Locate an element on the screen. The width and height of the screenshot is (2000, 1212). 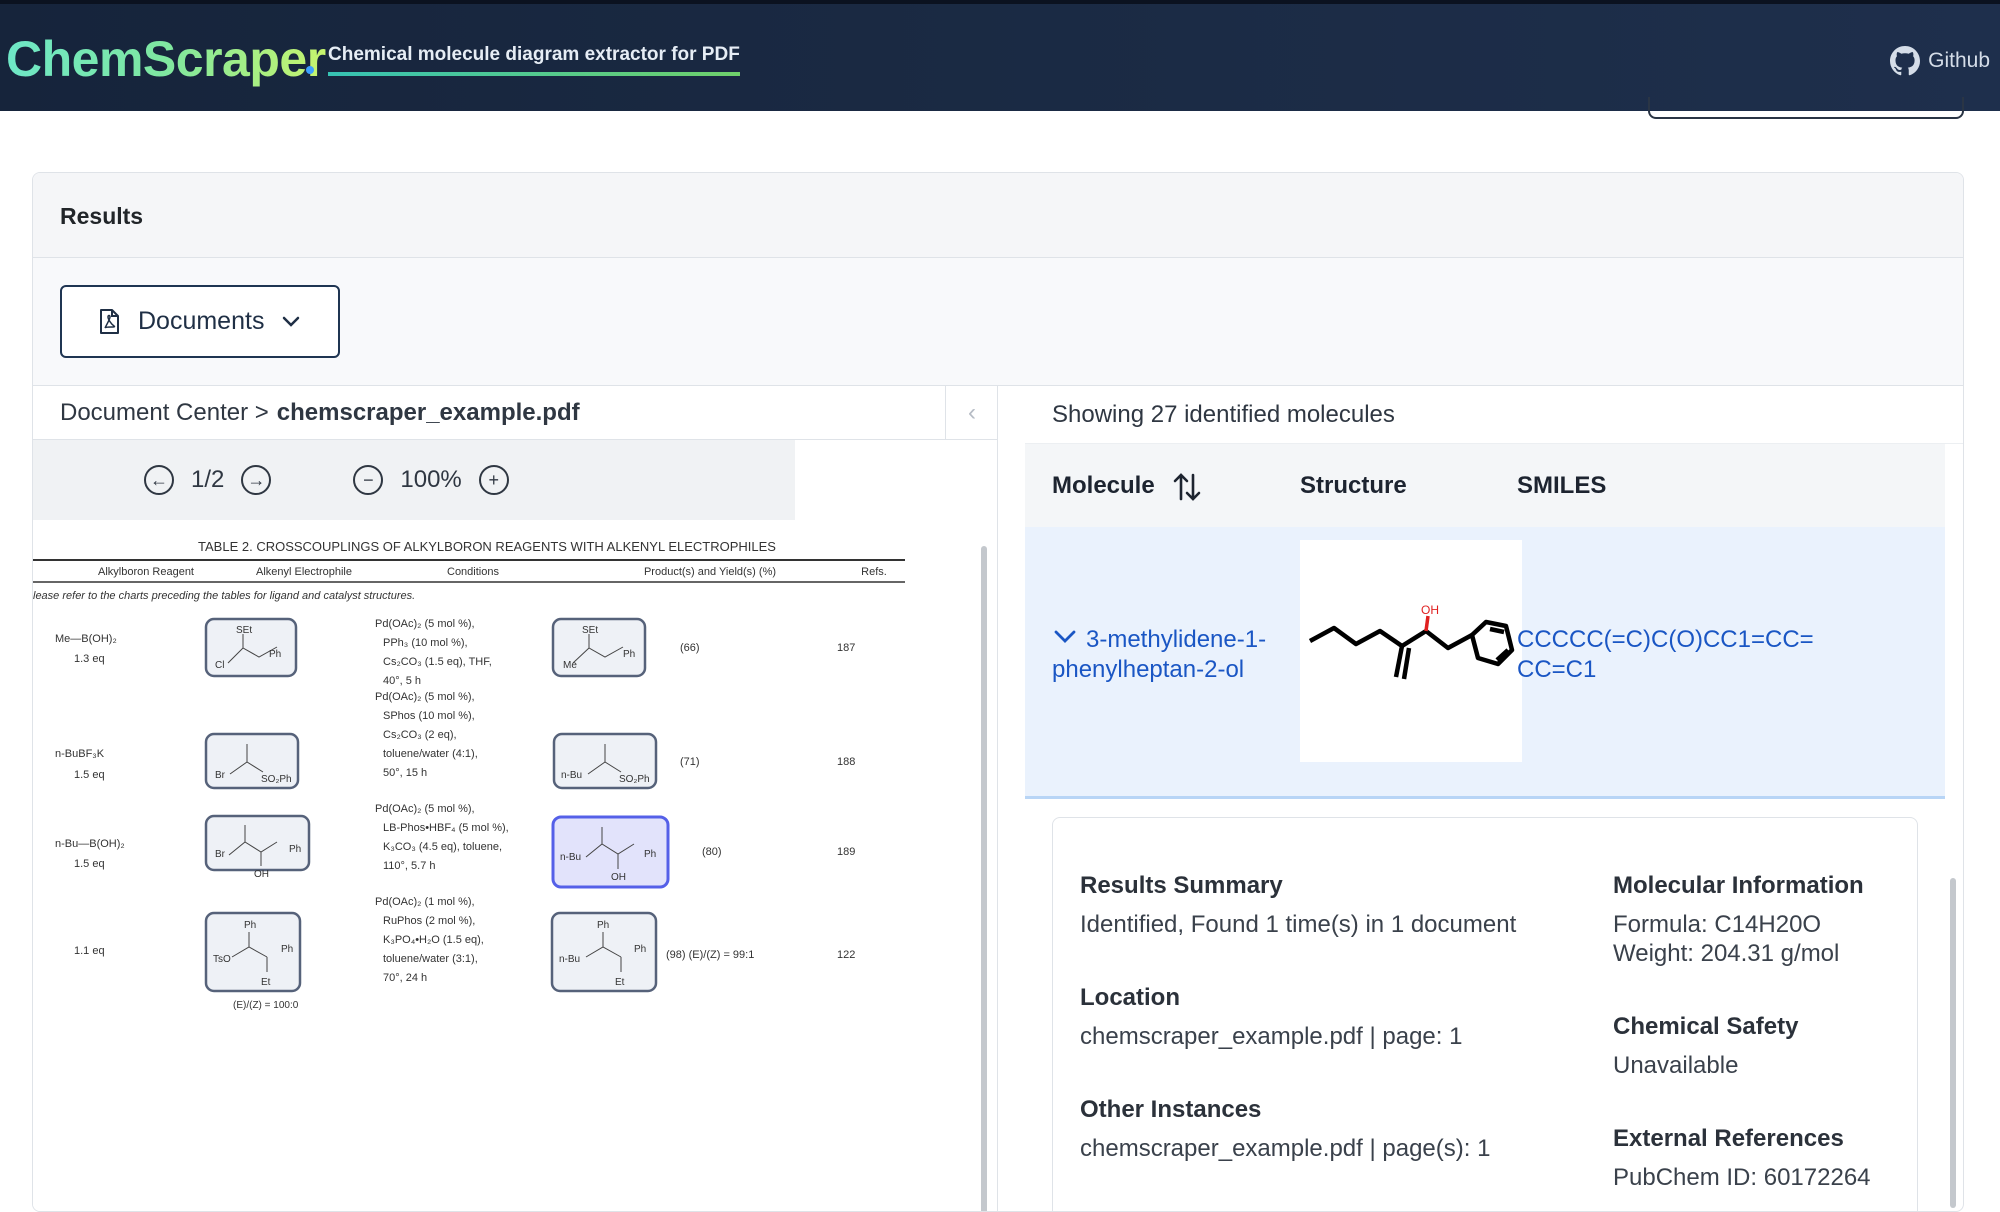
next-page-button: → is located at coordinates (256, 480).